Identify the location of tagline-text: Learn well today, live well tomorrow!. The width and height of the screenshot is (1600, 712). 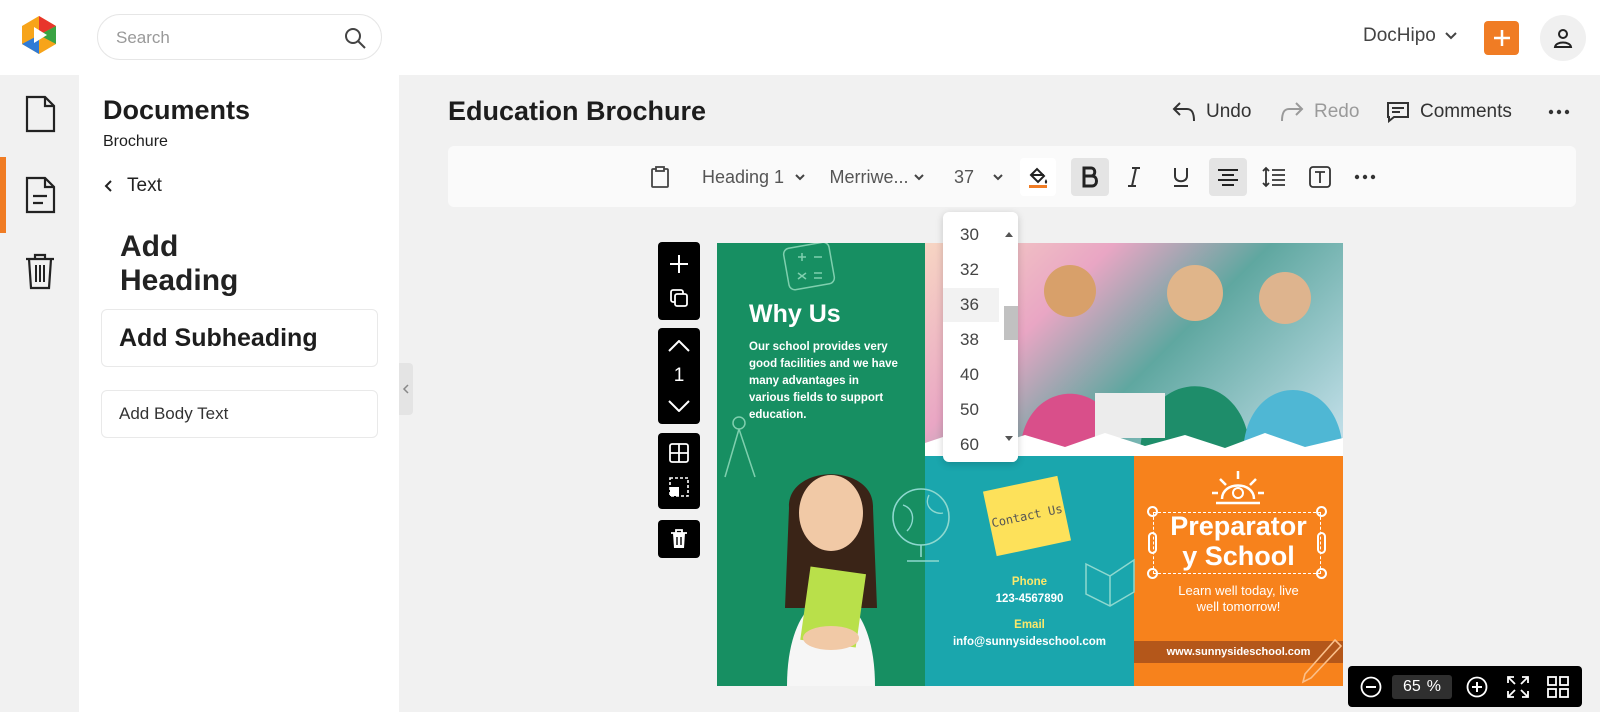
(1238, 599).